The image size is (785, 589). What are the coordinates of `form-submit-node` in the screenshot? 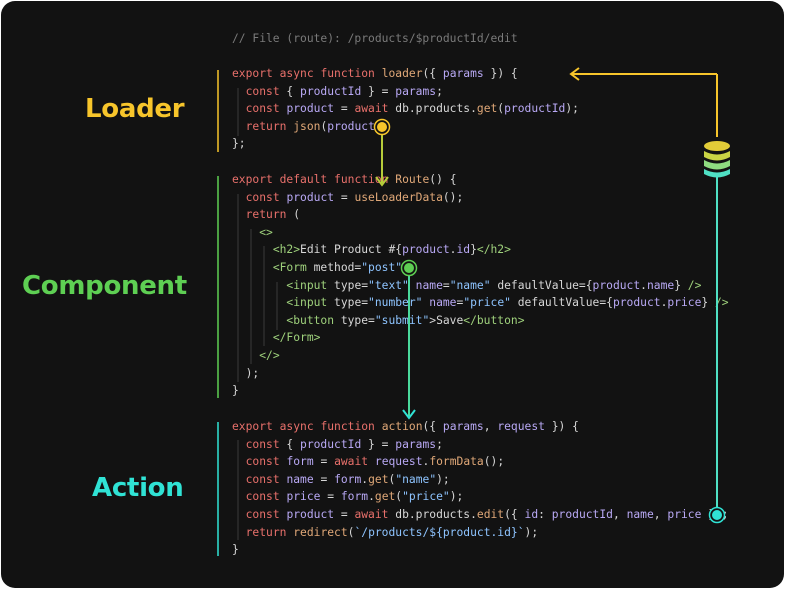 It's located at (409, 268).